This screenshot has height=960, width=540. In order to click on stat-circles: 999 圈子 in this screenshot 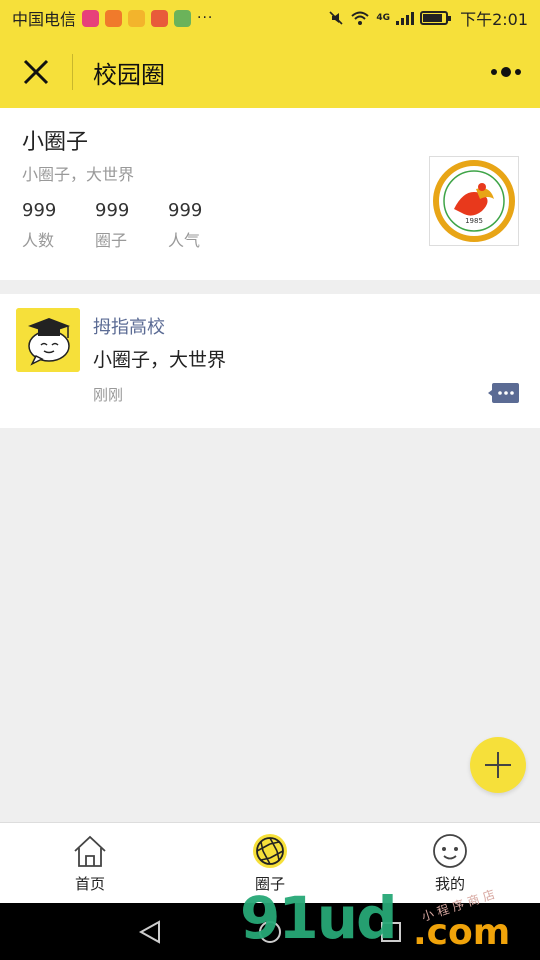, I will do `click(112, 225)`.